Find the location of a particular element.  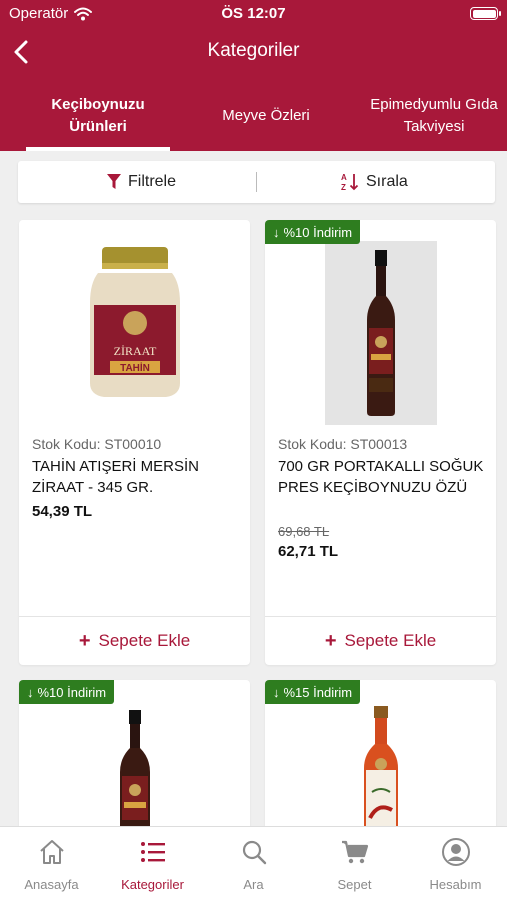

product-card: ↓ %15 İndirim is located at coordinates (380, 760).